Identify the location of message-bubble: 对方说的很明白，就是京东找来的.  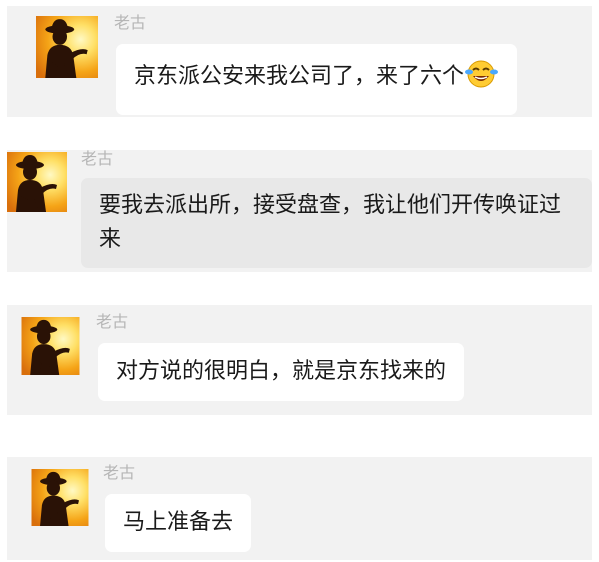
(281, 372).